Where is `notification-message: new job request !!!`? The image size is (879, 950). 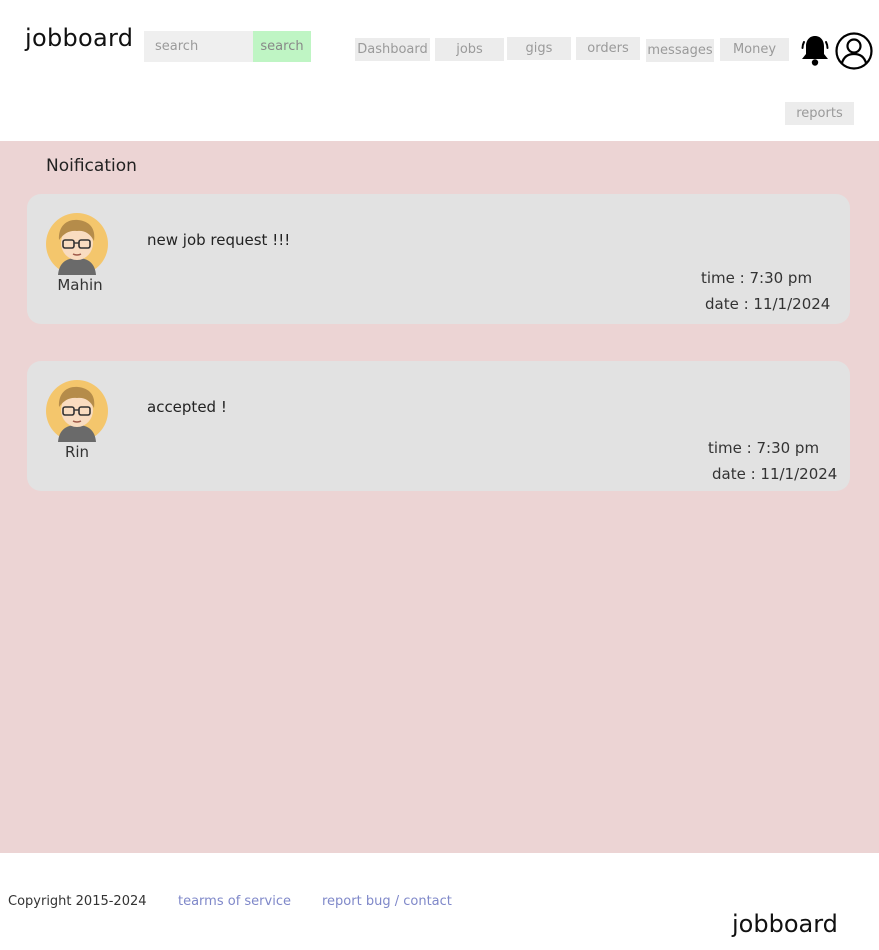
notification-message: new job request !!! is located at coordinates (219, 240).